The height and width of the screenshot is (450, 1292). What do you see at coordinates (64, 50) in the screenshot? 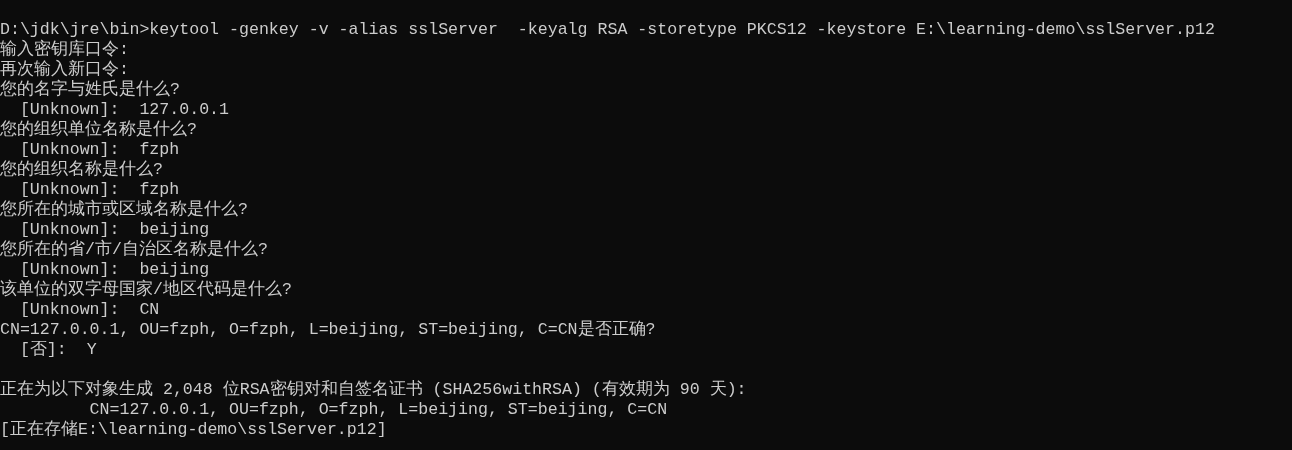
I see `console-line: 输入密钥库口令:` at bounding box center [64, 50].